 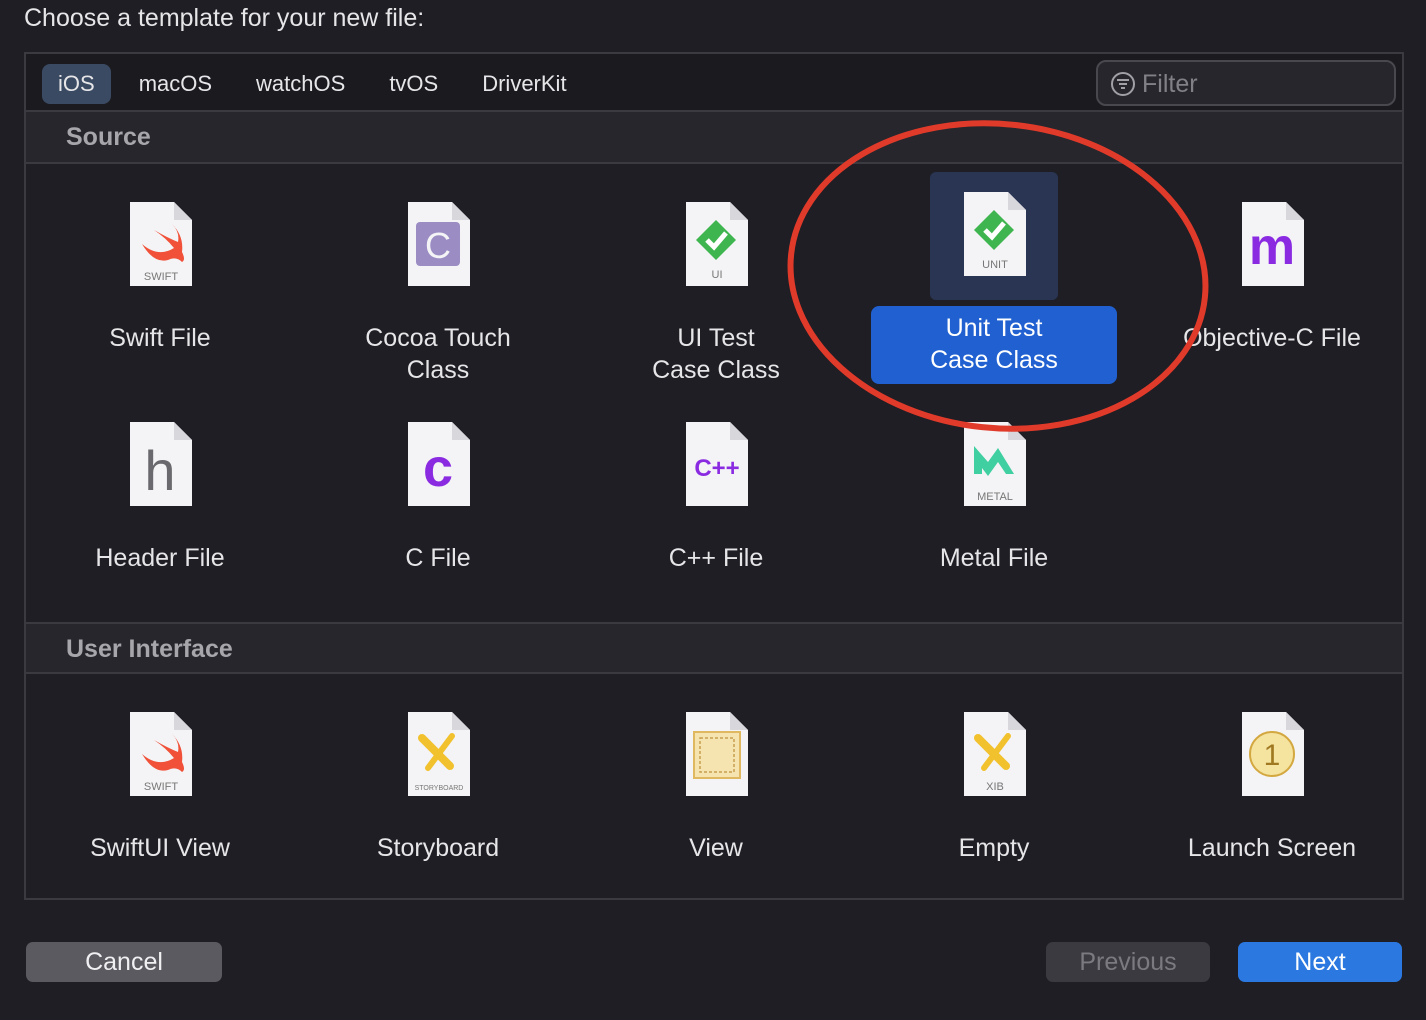 What do you see at coordinates (438, 354) in the screenshot?
I see `template-label: Cocoa Touch Class` at bounding box center [438, 354].